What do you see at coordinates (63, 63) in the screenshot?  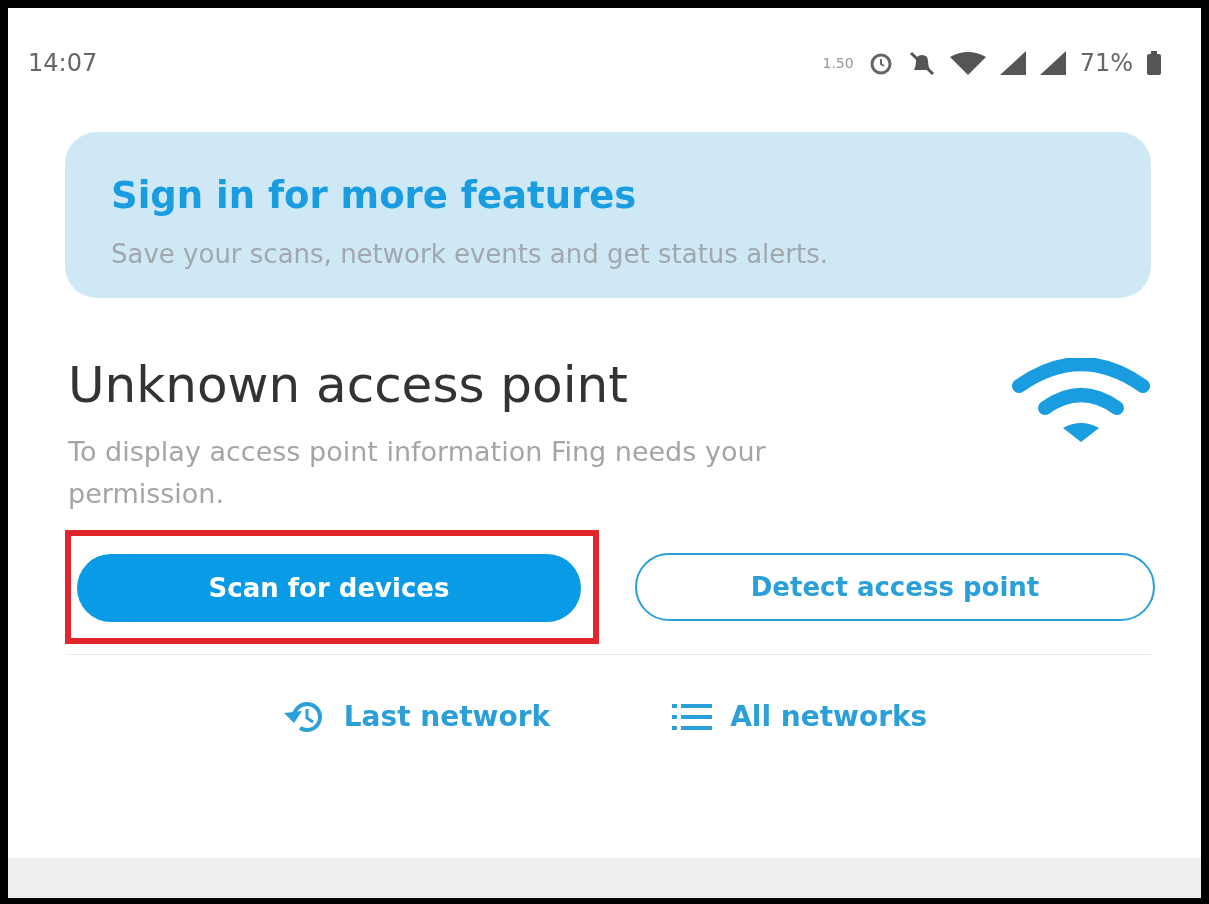 I see `clock-time: 14:07` at bounding box center [63, 63].